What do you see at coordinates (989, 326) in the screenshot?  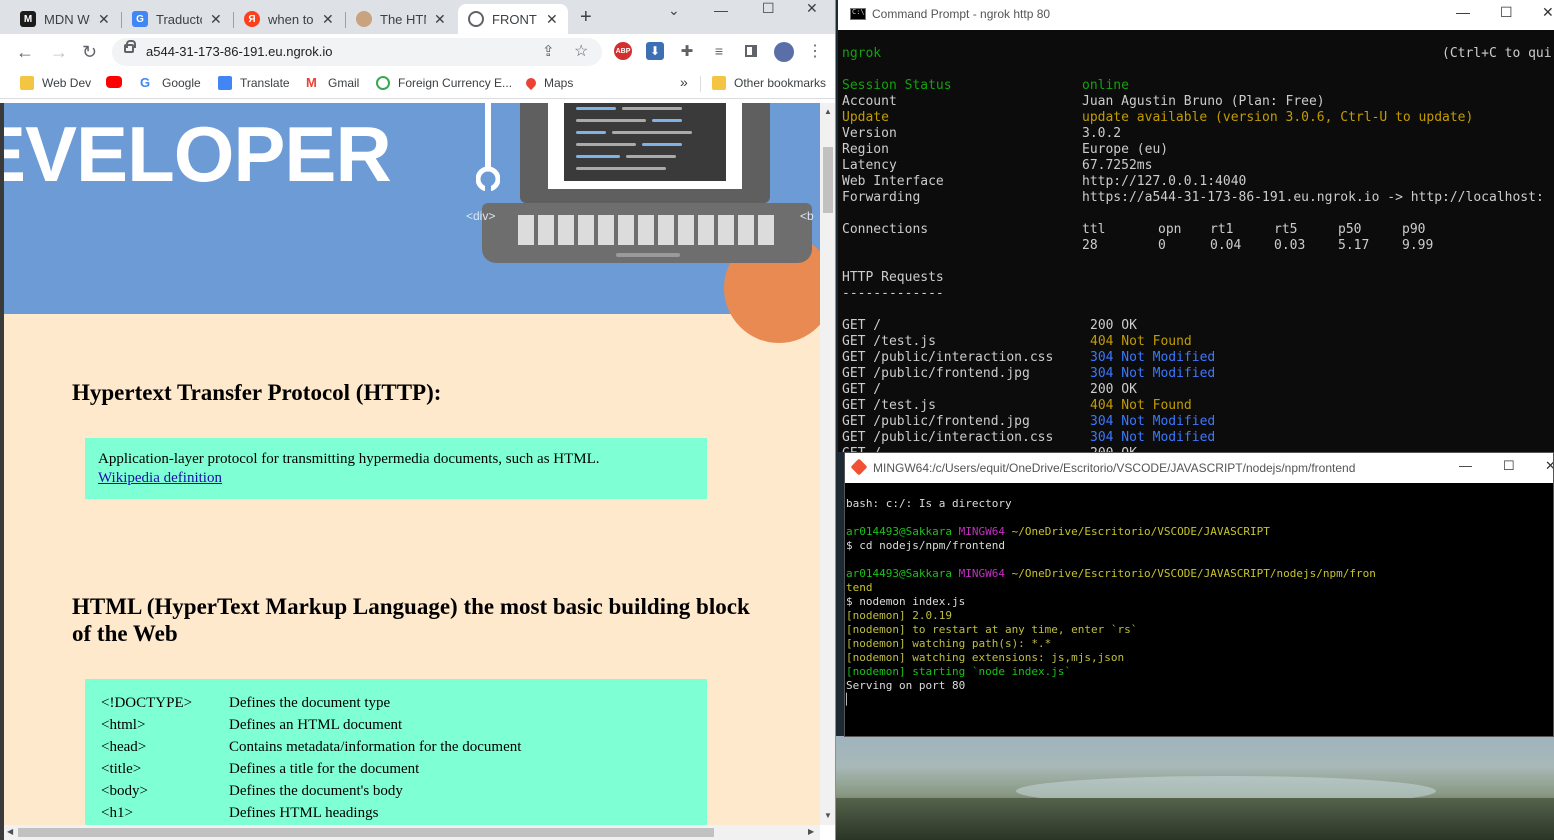 I see `request-row: GET / 200 OK` at bounding box center [989, 326].